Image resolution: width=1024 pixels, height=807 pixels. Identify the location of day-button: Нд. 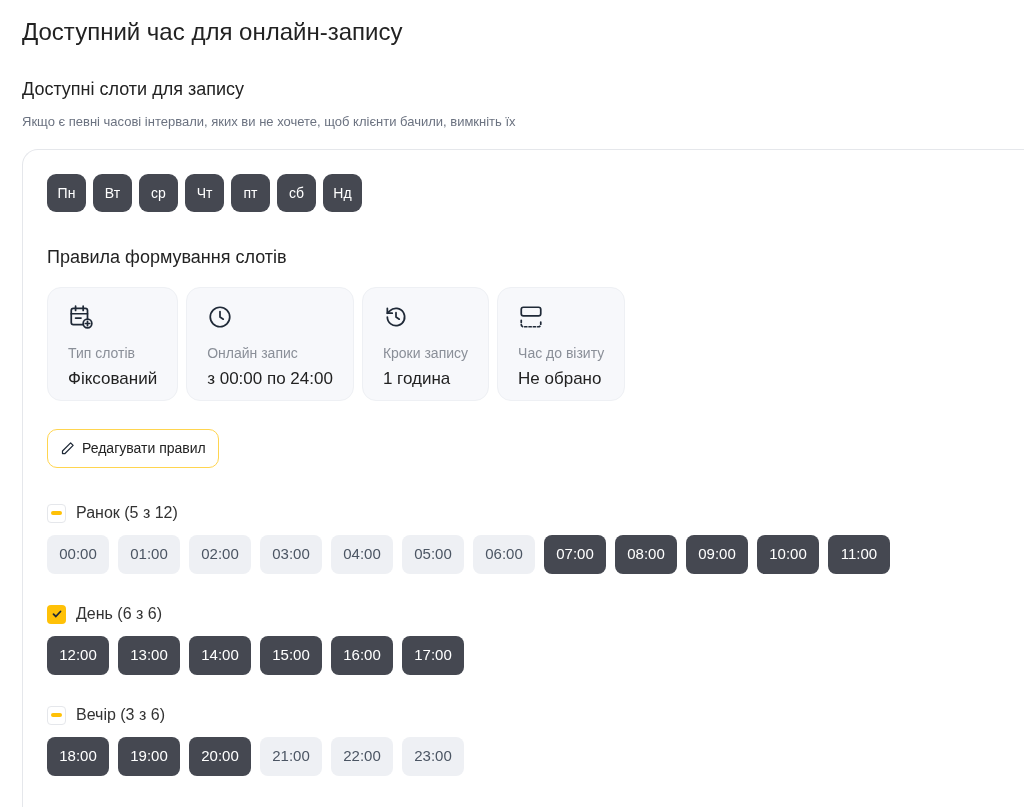
(342, 193).